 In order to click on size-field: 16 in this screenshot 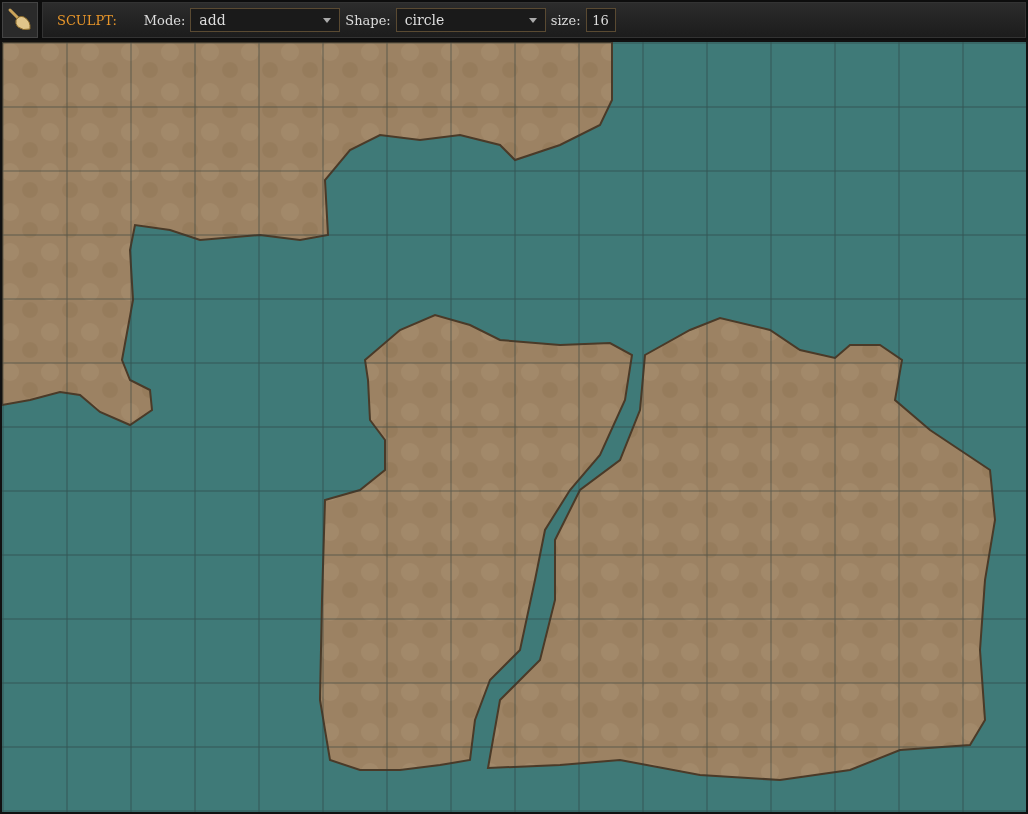, I will do `click(600, 20)`.